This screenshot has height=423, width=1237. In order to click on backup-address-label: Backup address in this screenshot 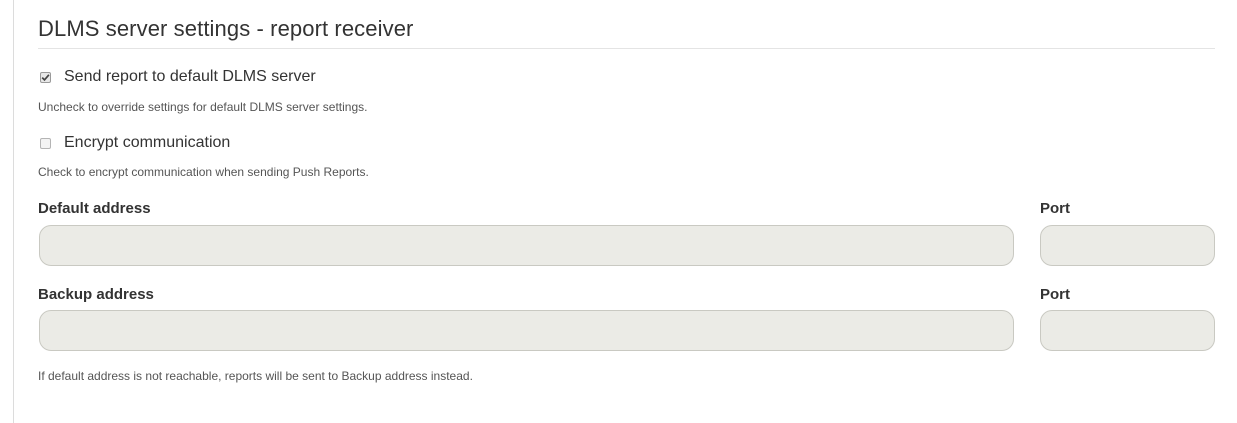, I will do `click(96, 294)`.